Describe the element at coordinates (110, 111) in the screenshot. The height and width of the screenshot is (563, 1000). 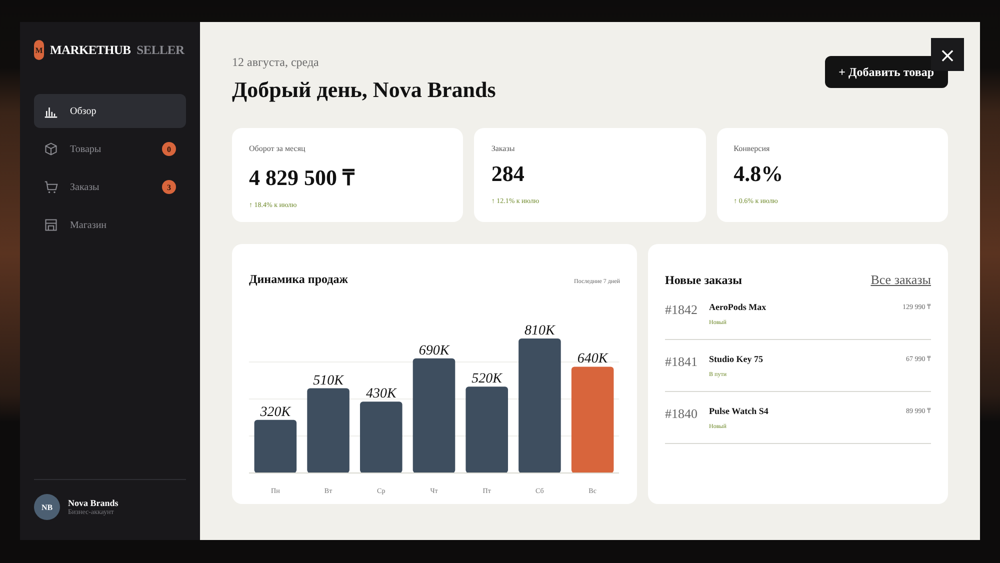
I see `nav-item: Обзор` at that location.